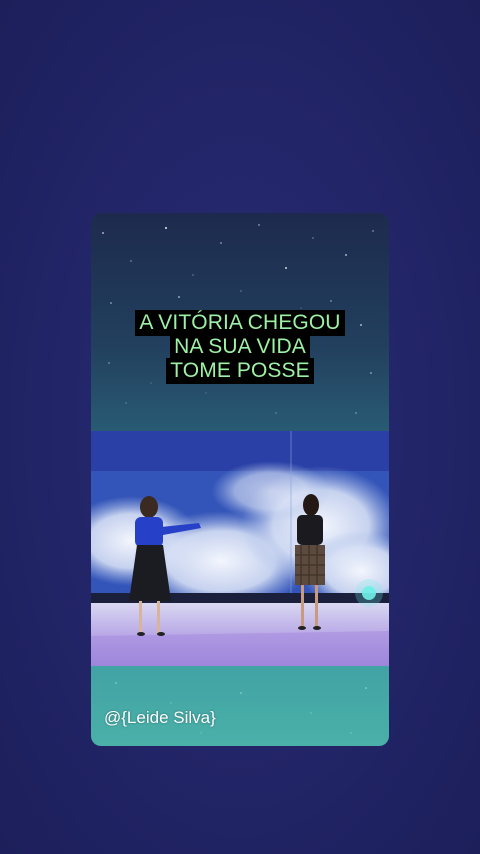 The image size is (480, 854). Describe the element at coordinates (160, 717) in the screenshot. I see `creator-watermark: @{Leide Silva}` at that location.